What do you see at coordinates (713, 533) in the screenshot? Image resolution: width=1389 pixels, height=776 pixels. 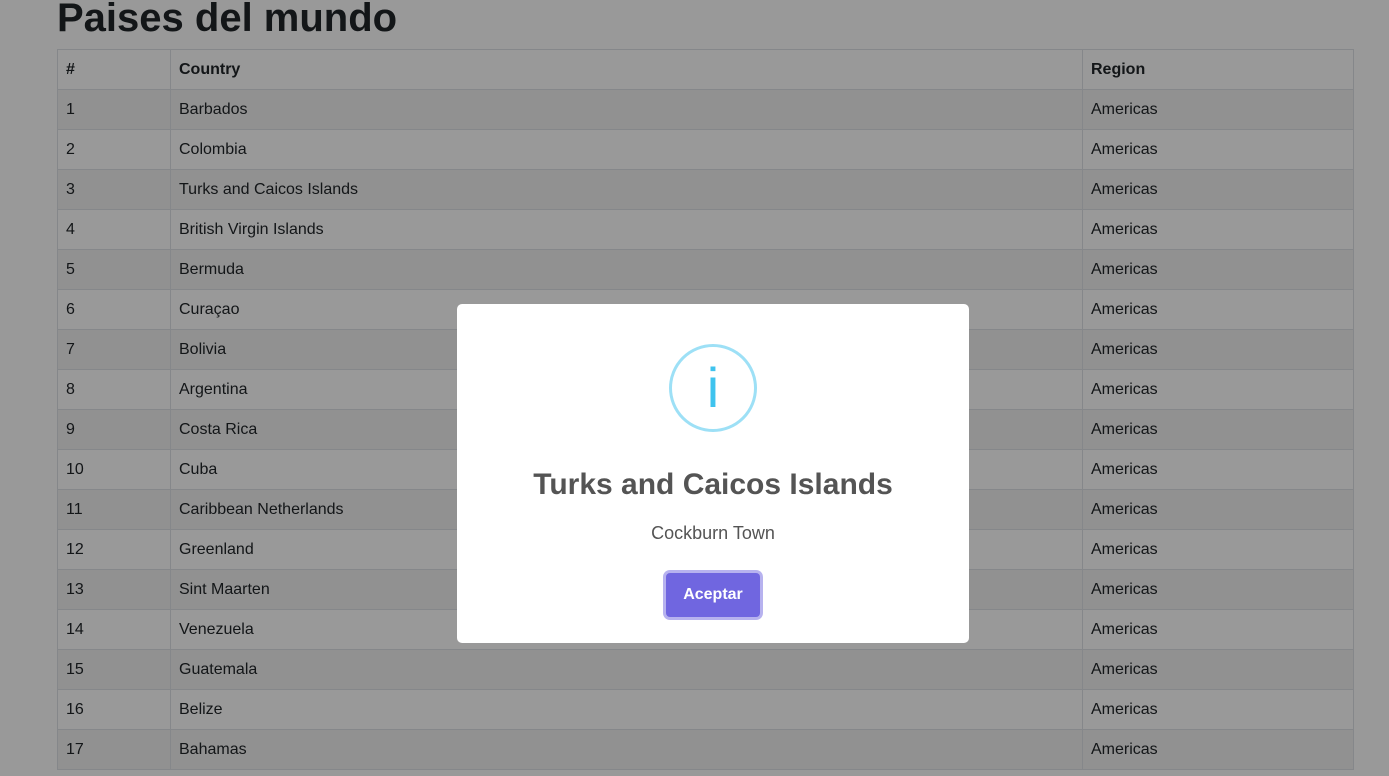 I see `dialog-text: Cockburn Town` at bounding box center [713, 533].